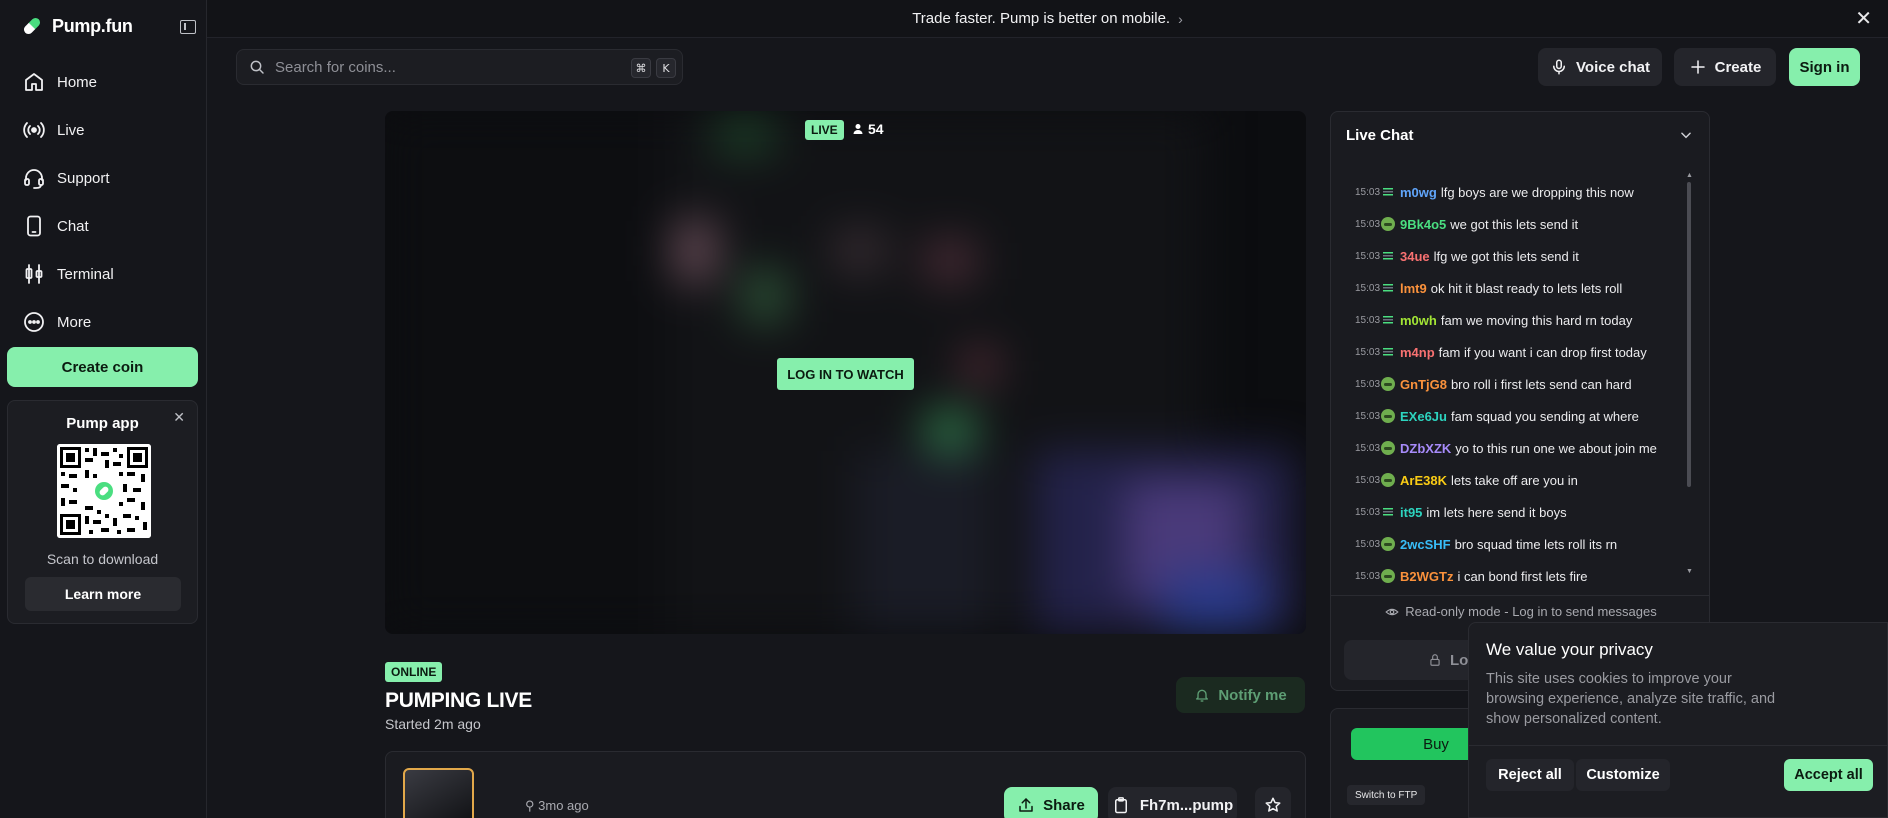  I want to click on scan-to-download-text: Scan to download, so click(102, 559).